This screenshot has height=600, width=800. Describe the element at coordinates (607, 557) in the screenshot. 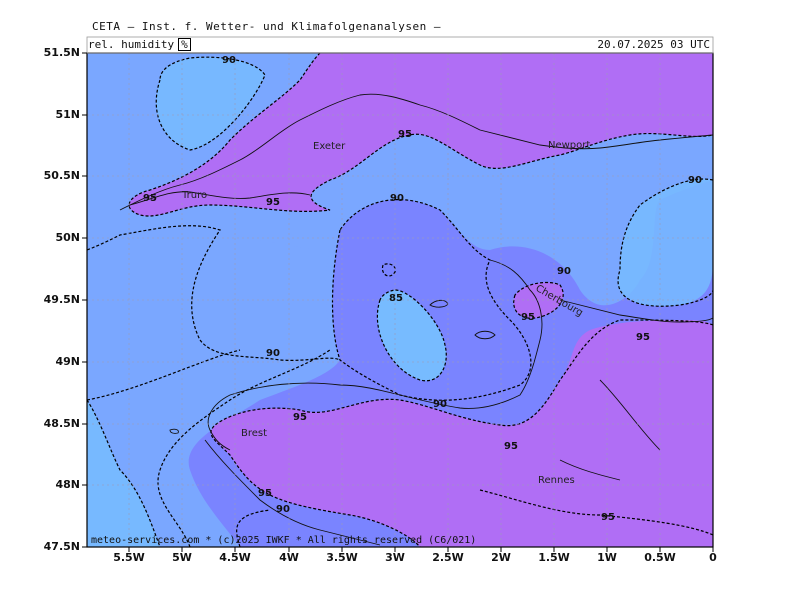

I see `lon-label: 1W` at that location.